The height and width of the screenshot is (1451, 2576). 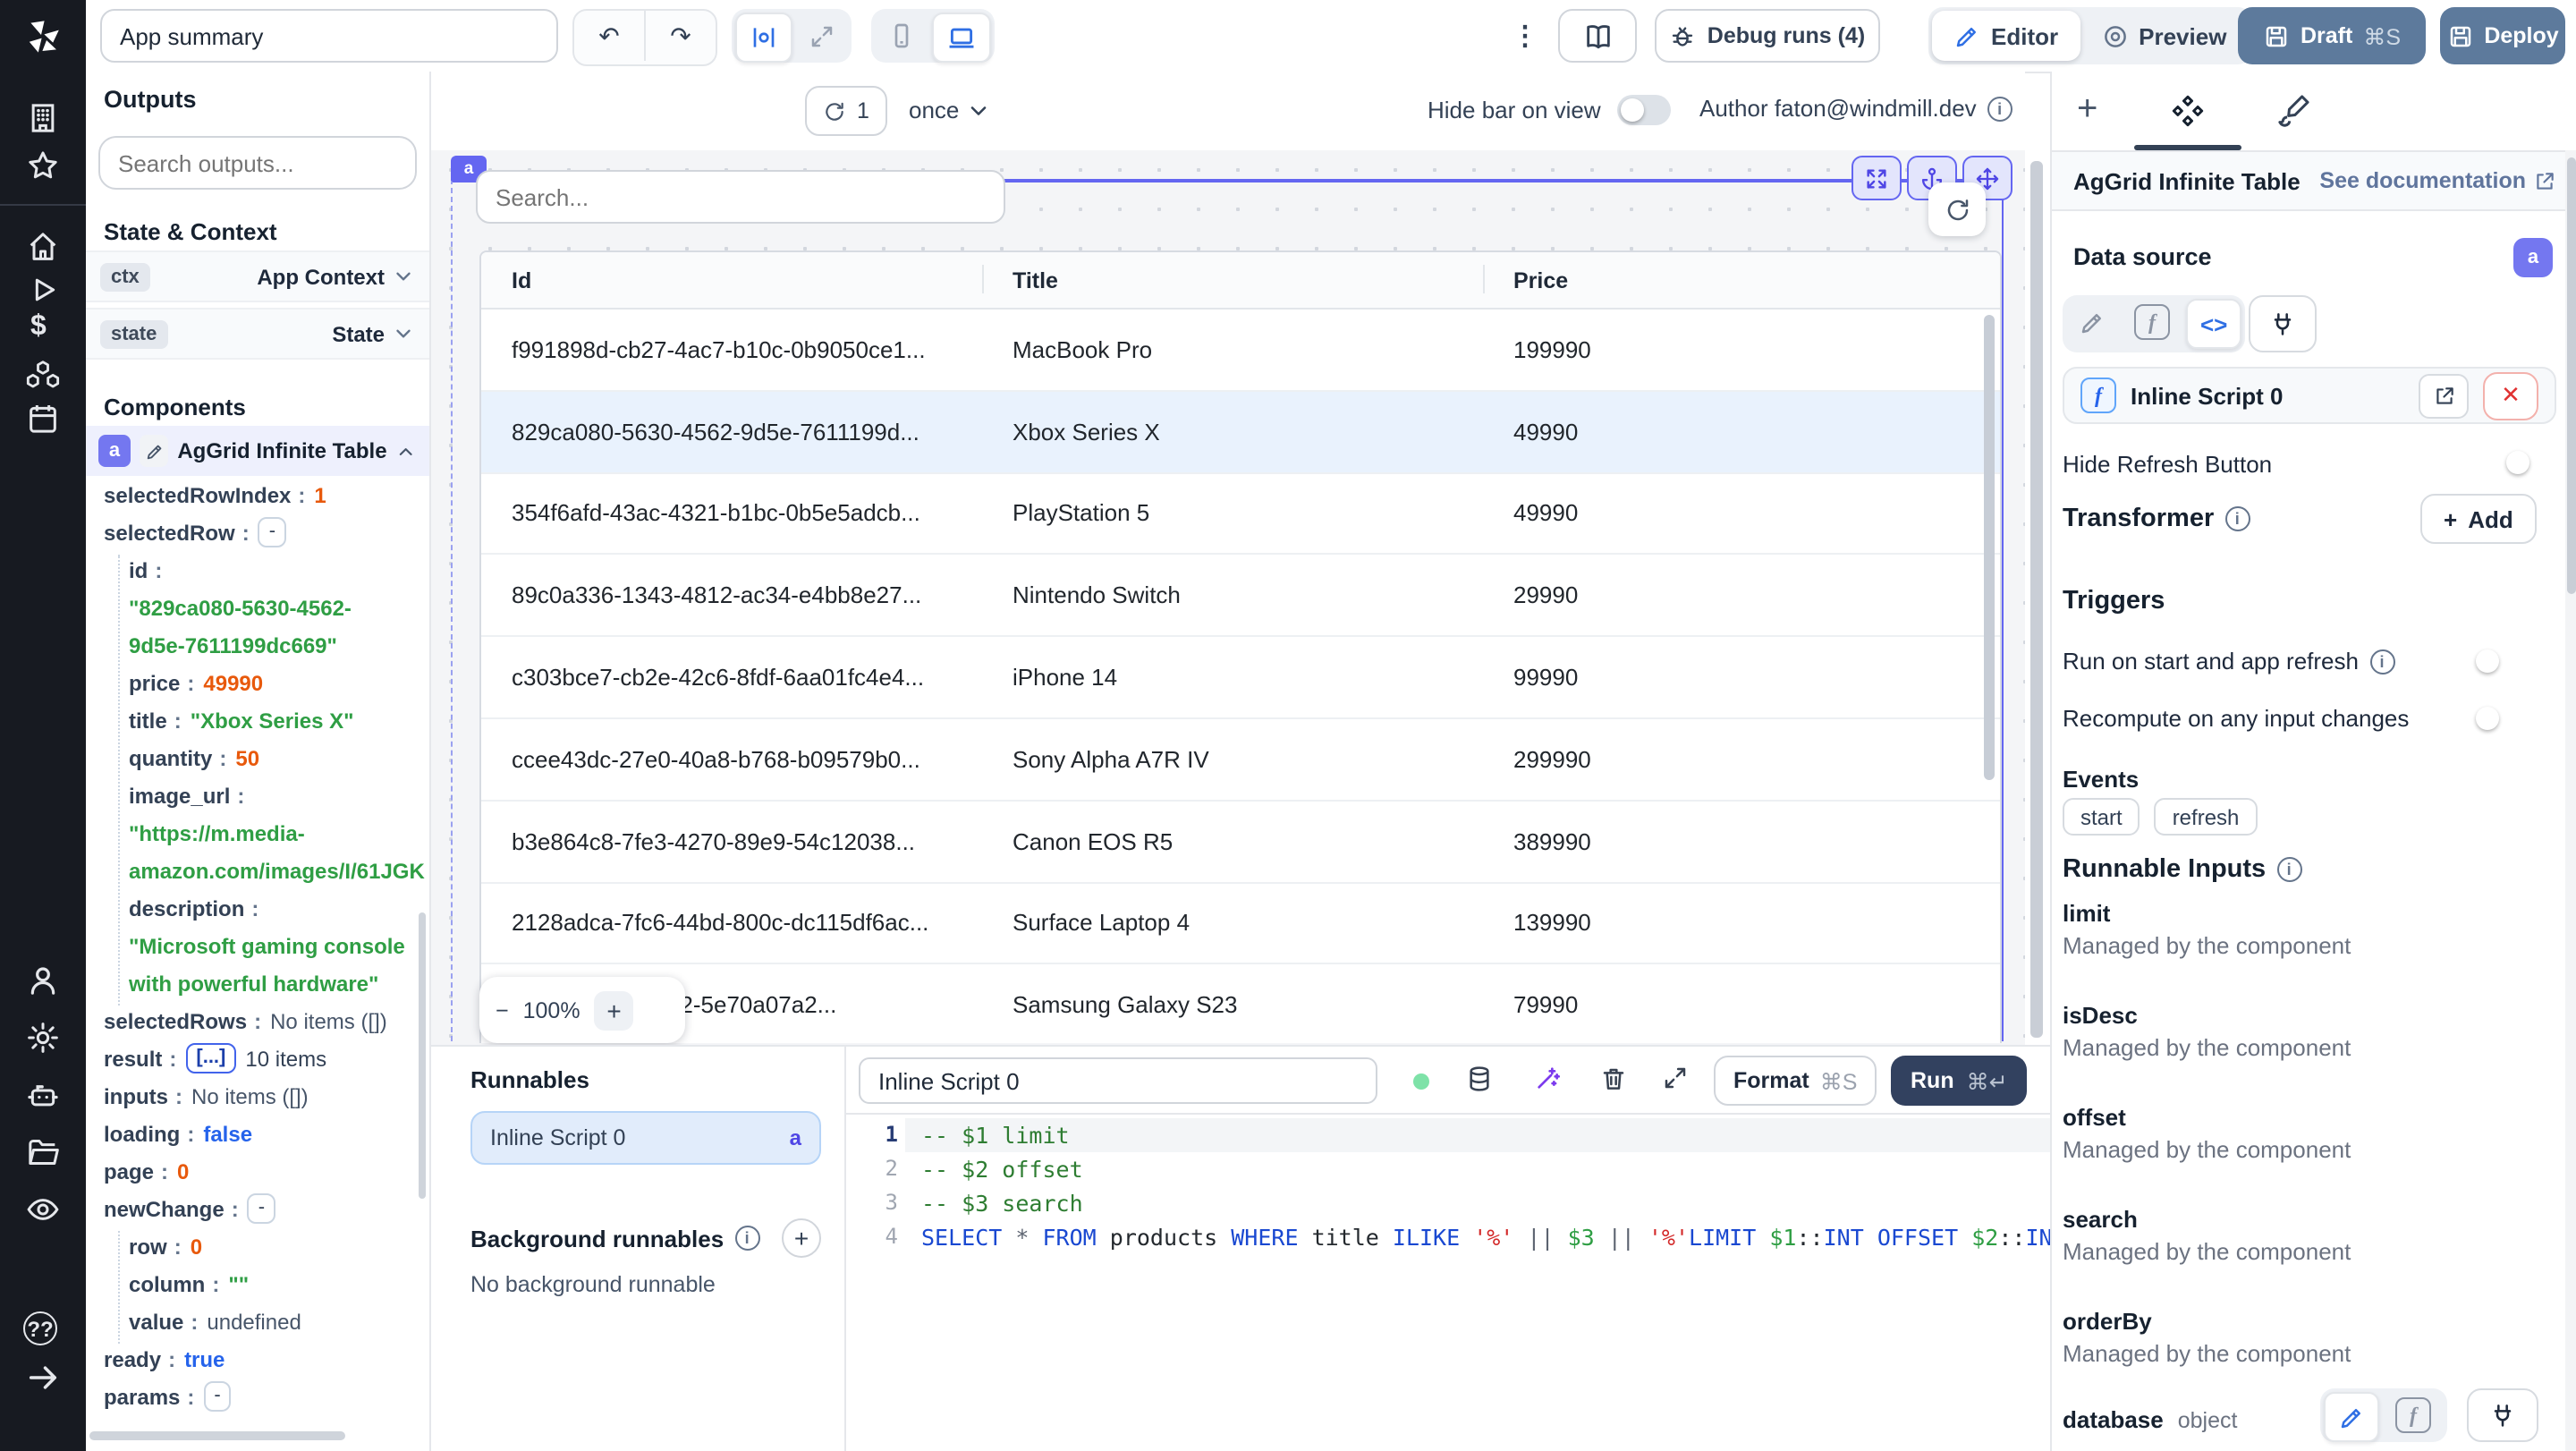 What do you see at coordinates (645, 1138) in the screenshot?
I see `runnable-item-inline-script-0: Inline Script 0 a` at bounding box center [645, 1138].